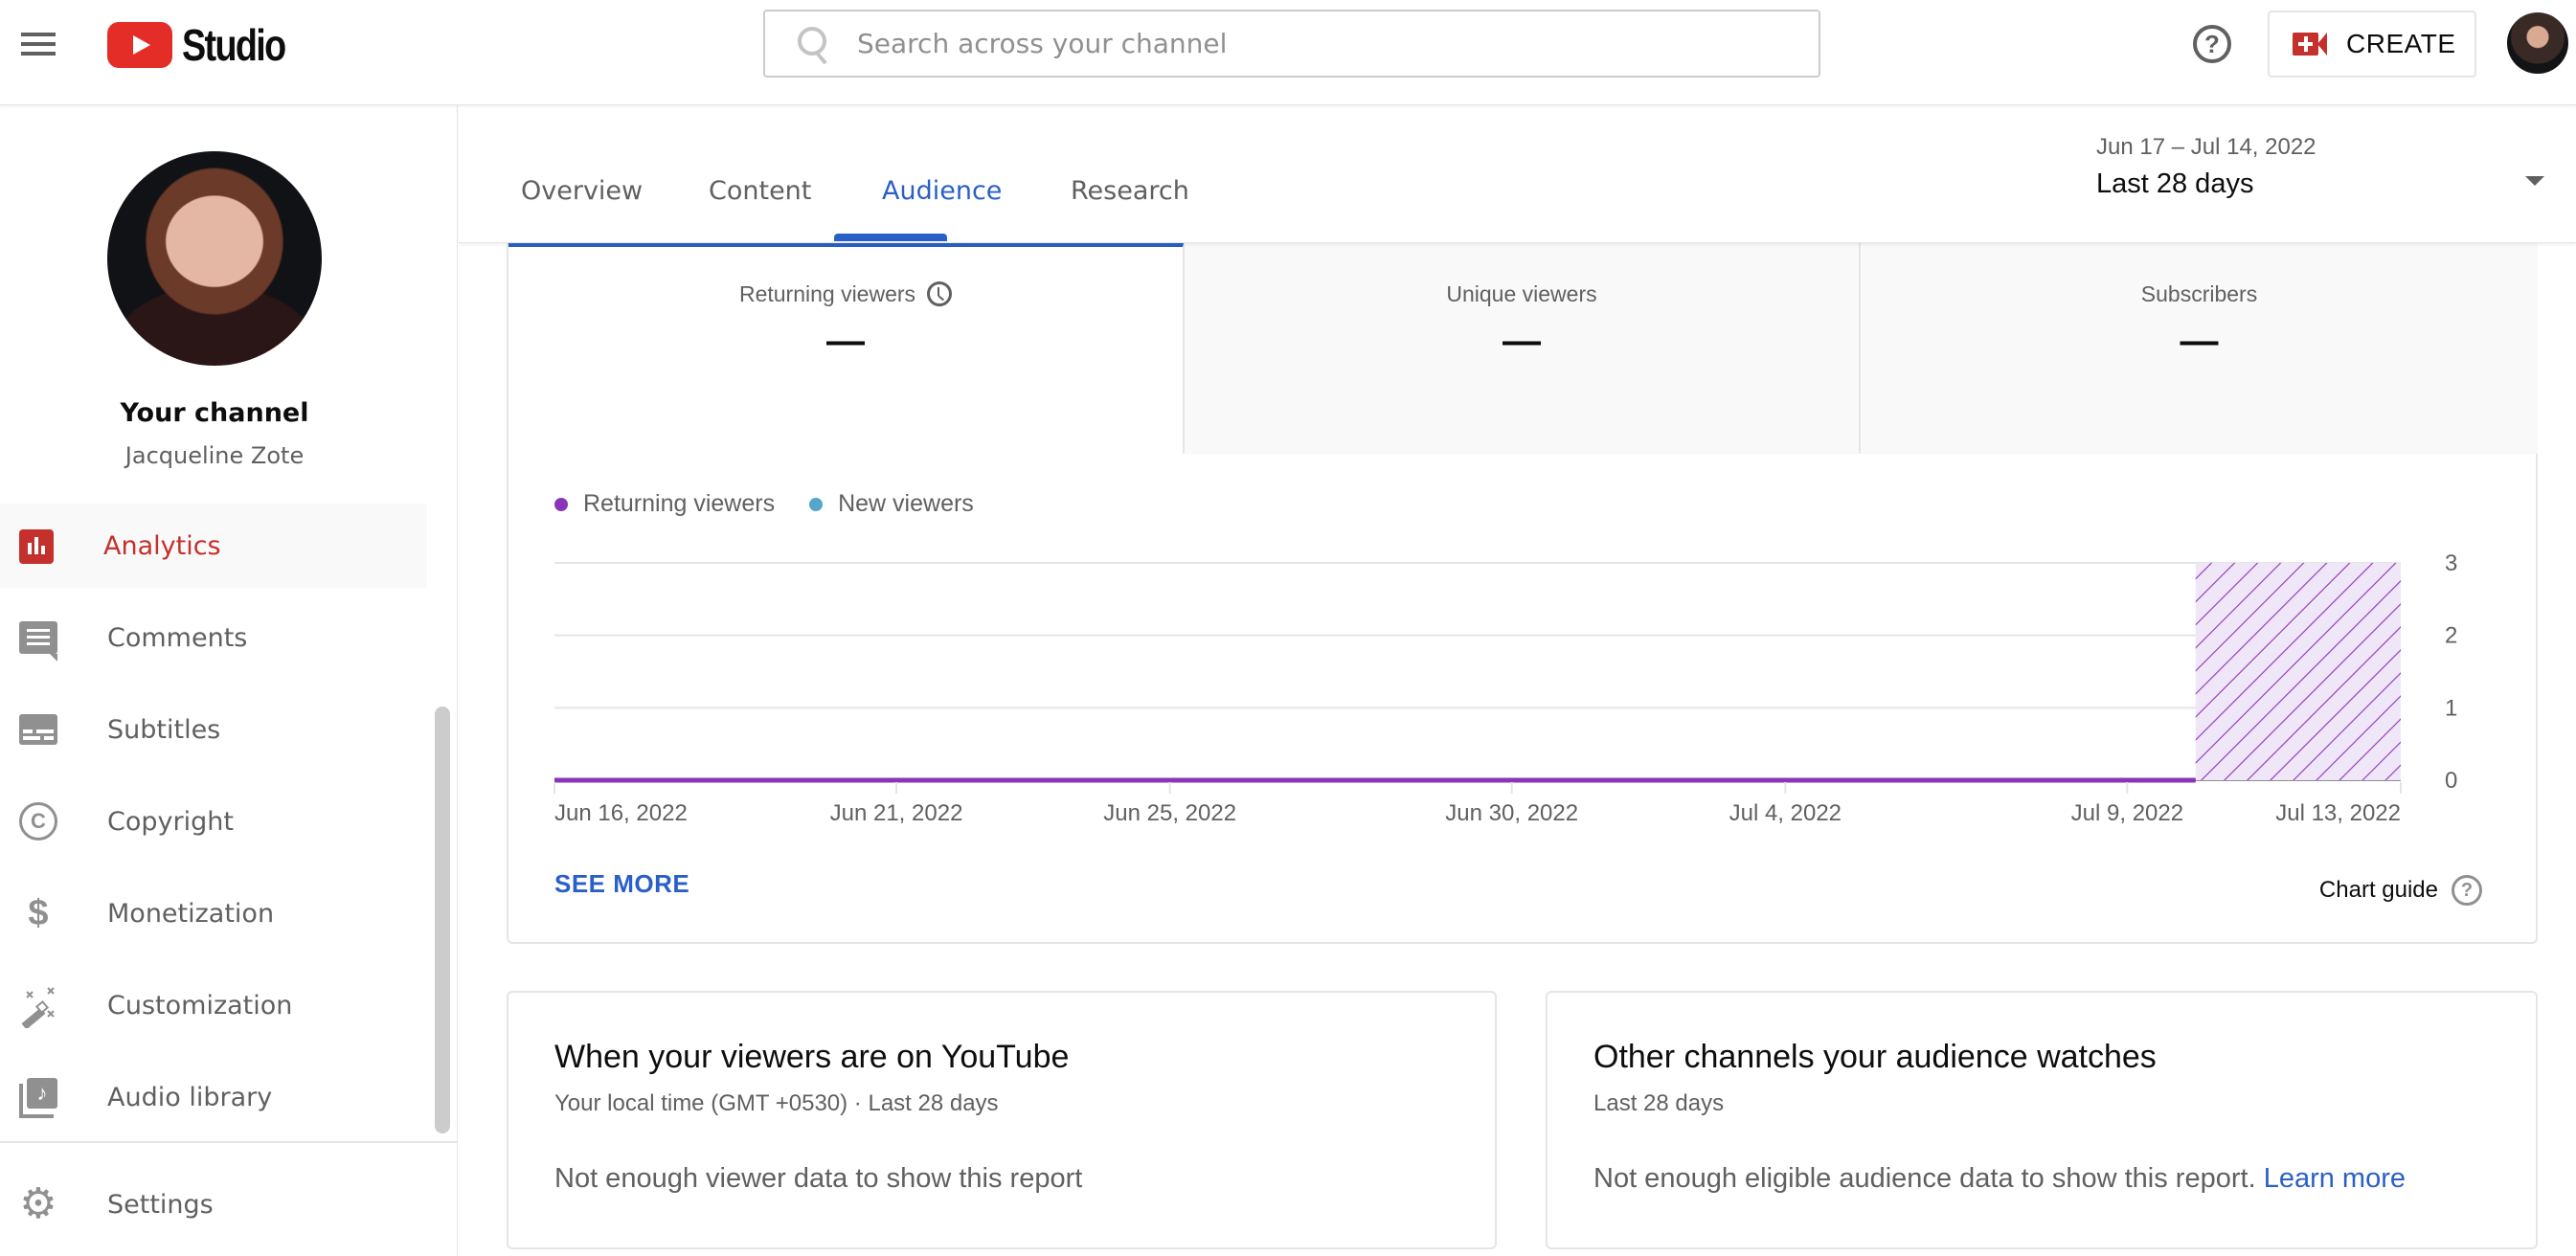 Image resolution: width=2576 pixels, height=1256 pixels. What do you see at coordinates (38, 821) in the screenshot?
I see `copyright-icon: C` at bounding box center [38, 821].